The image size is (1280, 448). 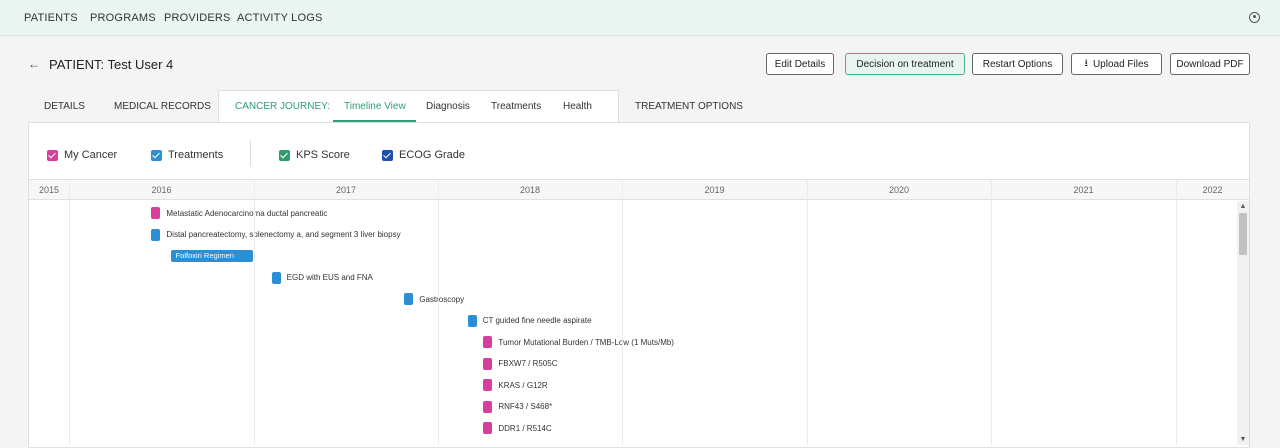 I want to click on user-circle-icon, so click(x=1254, y=17).